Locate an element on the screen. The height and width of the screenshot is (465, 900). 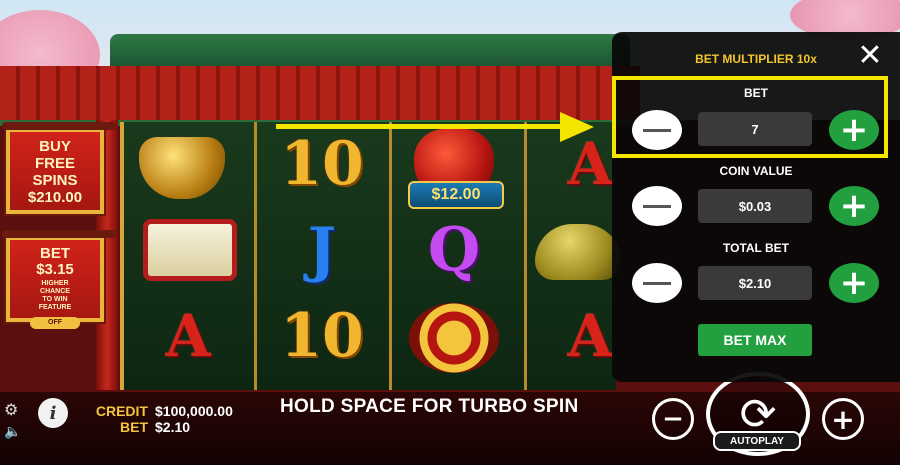
scroll-icon is located at coordinates (190, 250).